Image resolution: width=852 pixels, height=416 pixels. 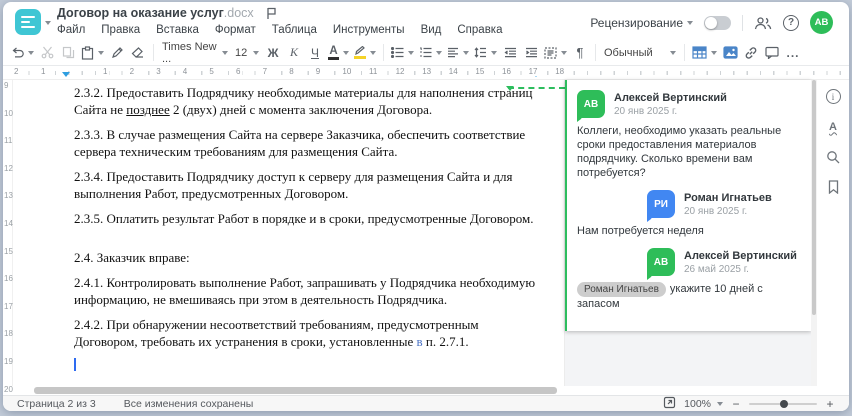 What do you see at coordinates (730, 52) in the screenshot?
I see `insert-image-button` at bounding box center [730, 52].